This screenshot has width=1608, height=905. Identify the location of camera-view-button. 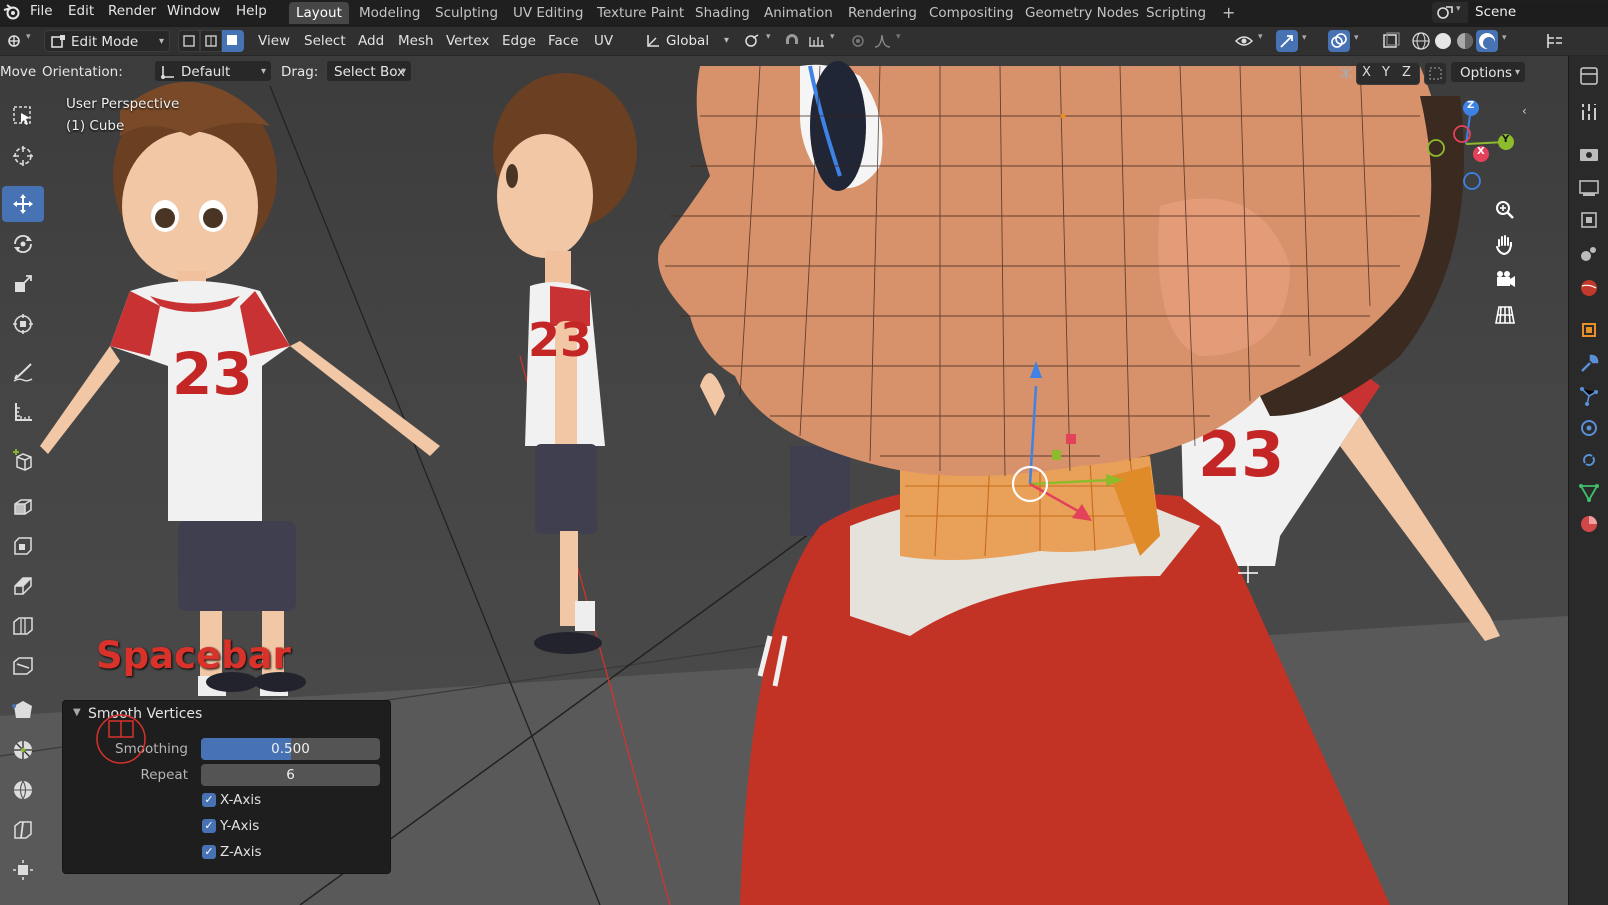
(1505, 280).